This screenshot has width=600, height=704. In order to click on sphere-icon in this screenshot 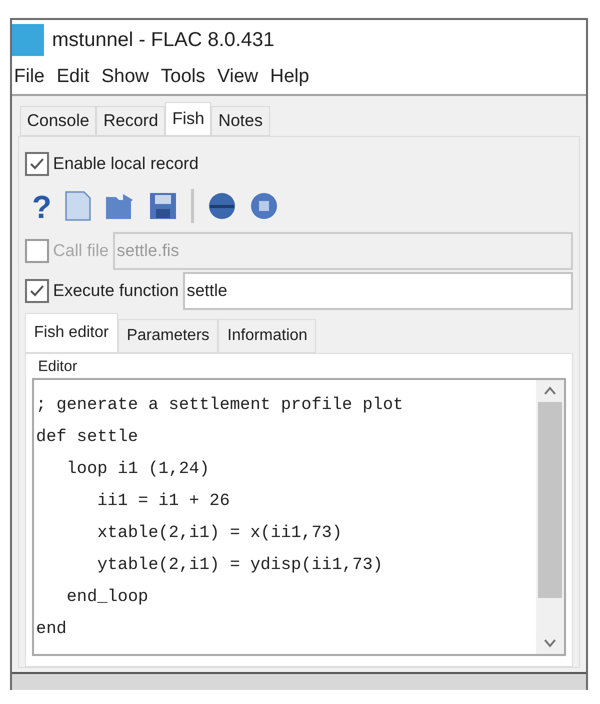, I will do `click(222, 206)`.